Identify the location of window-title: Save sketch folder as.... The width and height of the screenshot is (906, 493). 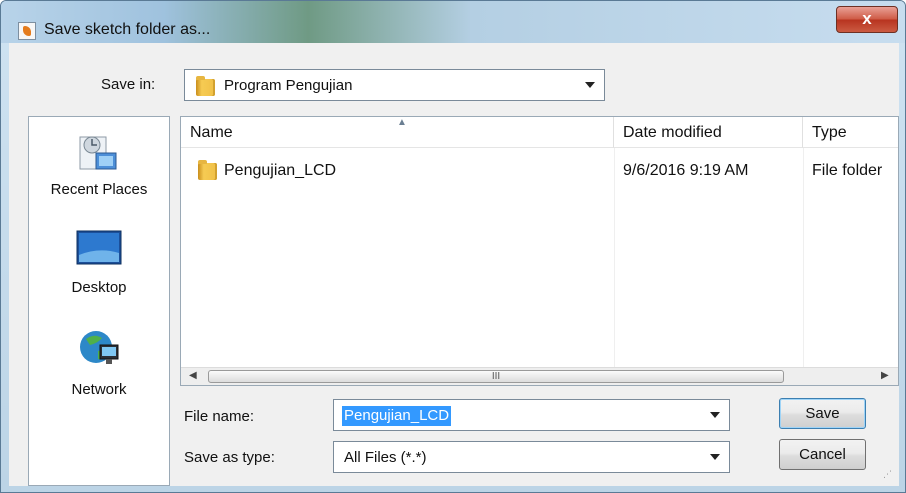
(127, 29).